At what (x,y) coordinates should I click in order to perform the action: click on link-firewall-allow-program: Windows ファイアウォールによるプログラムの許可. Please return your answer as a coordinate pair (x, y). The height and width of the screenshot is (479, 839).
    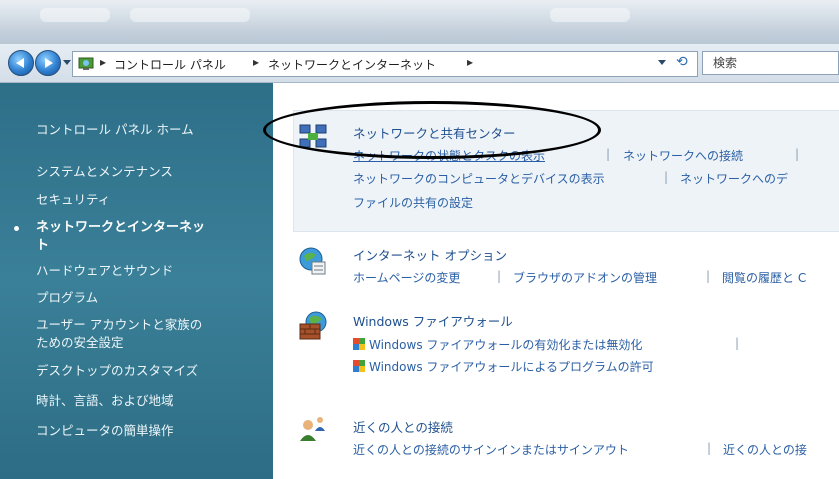
    Looking at the image, I should click on (511, 366).